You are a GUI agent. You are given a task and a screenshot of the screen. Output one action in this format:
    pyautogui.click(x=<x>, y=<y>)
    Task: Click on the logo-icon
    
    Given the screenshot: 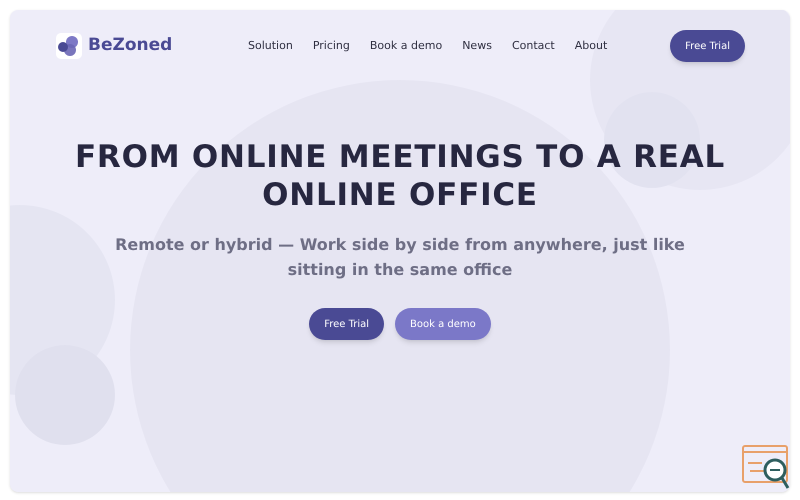 What is the action you would take?
    pyautogui.click(x=69, y=46)
    